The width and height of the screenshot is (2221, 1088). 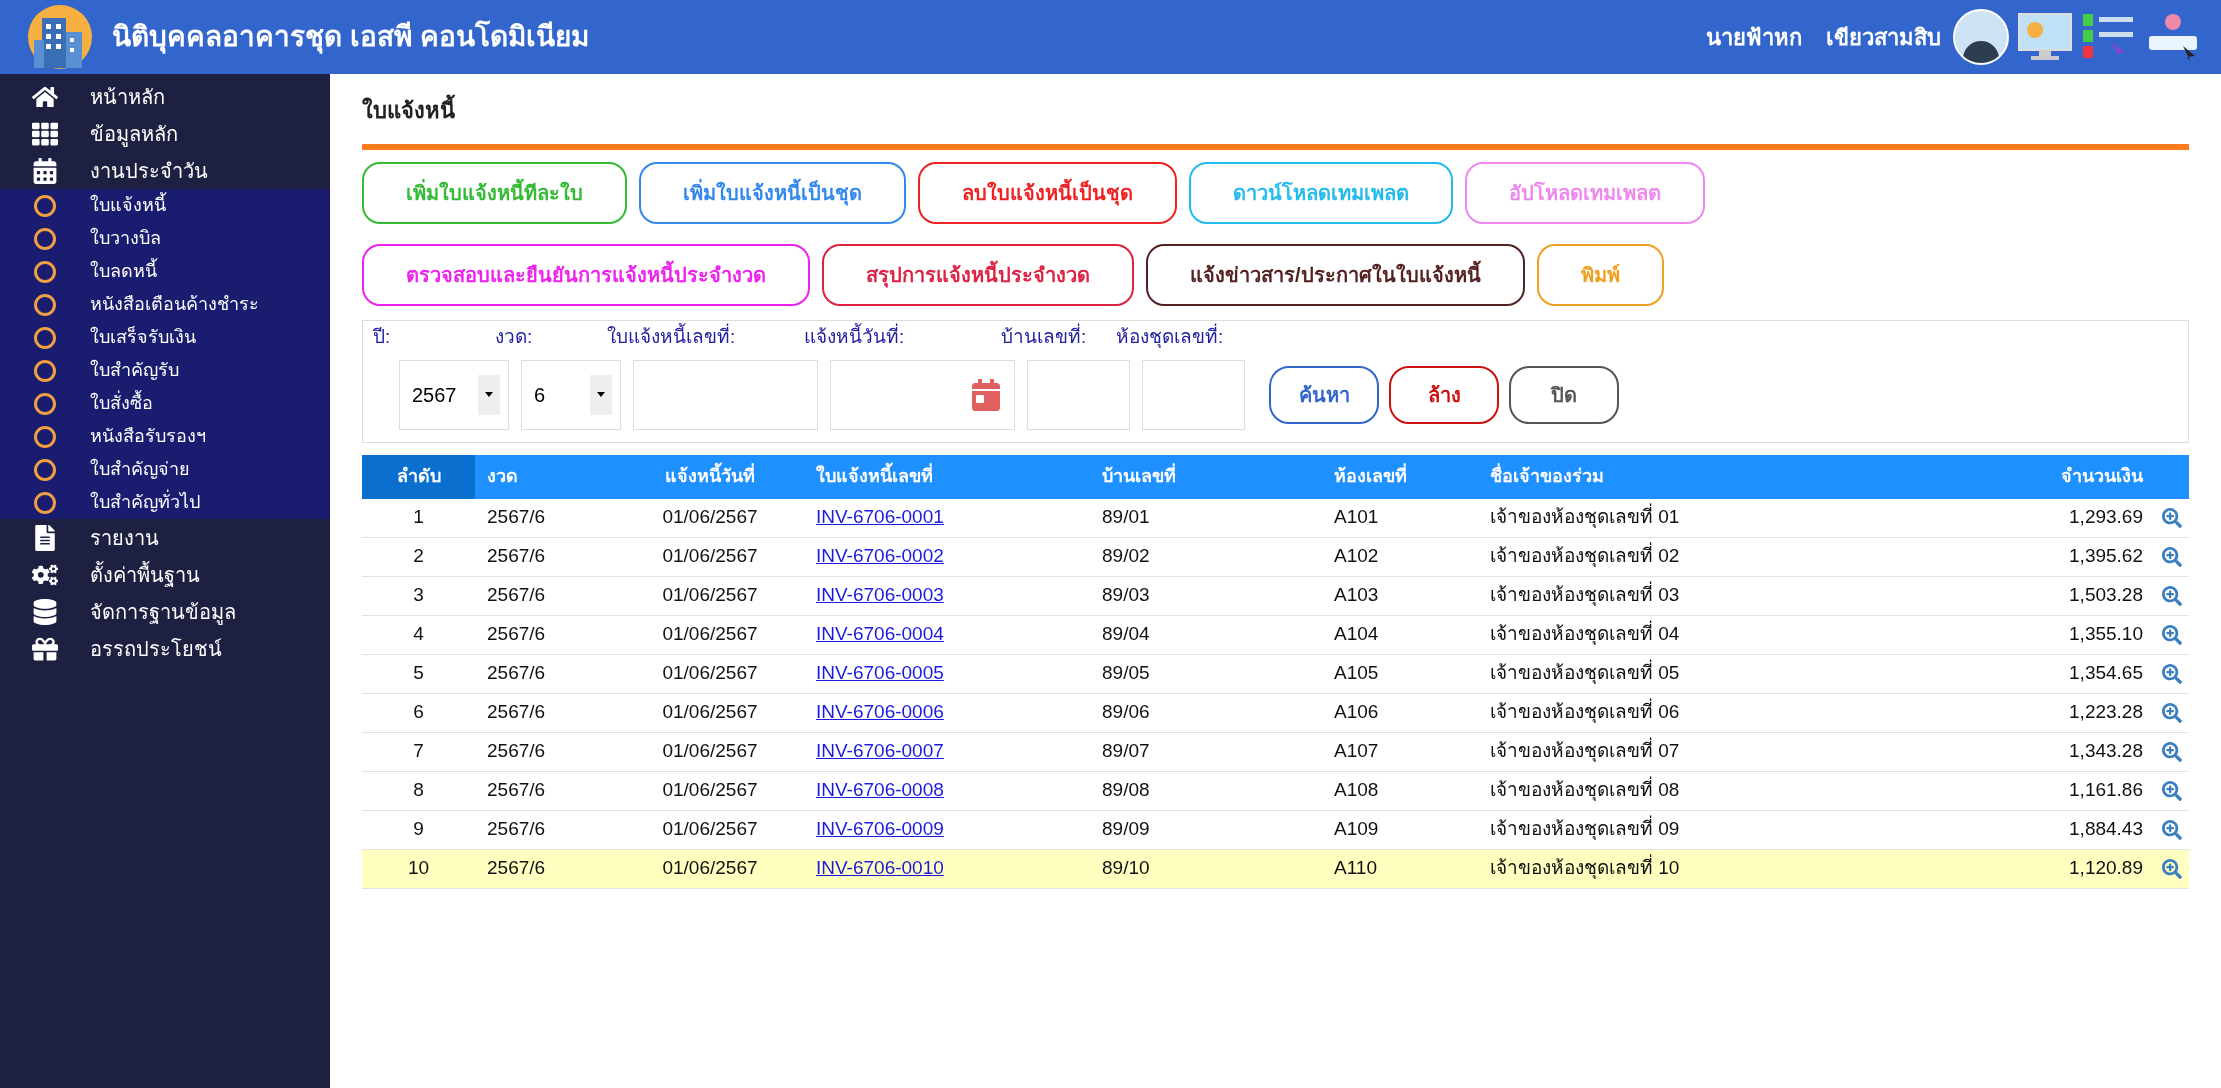 I want to click on page-title: ใบแจ้งหนี้, so click(x=1275, y=111).